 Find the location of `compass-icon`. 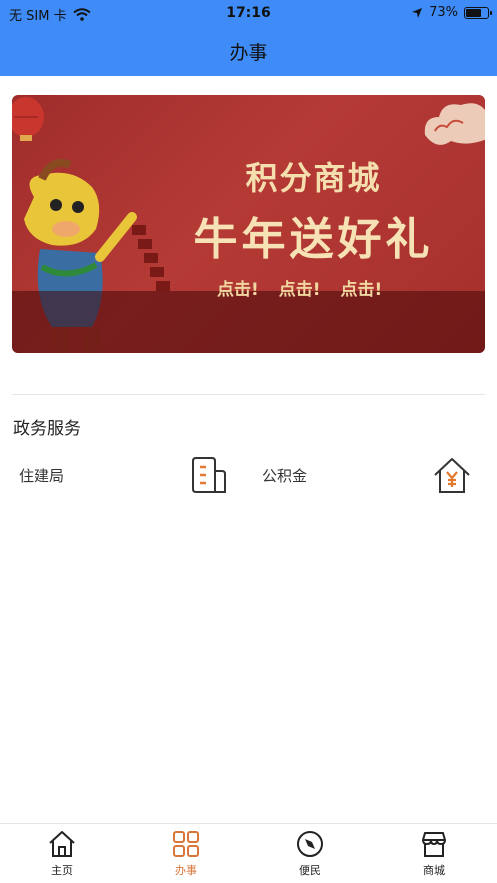

compass-icon is located at coordinates (310, 844).